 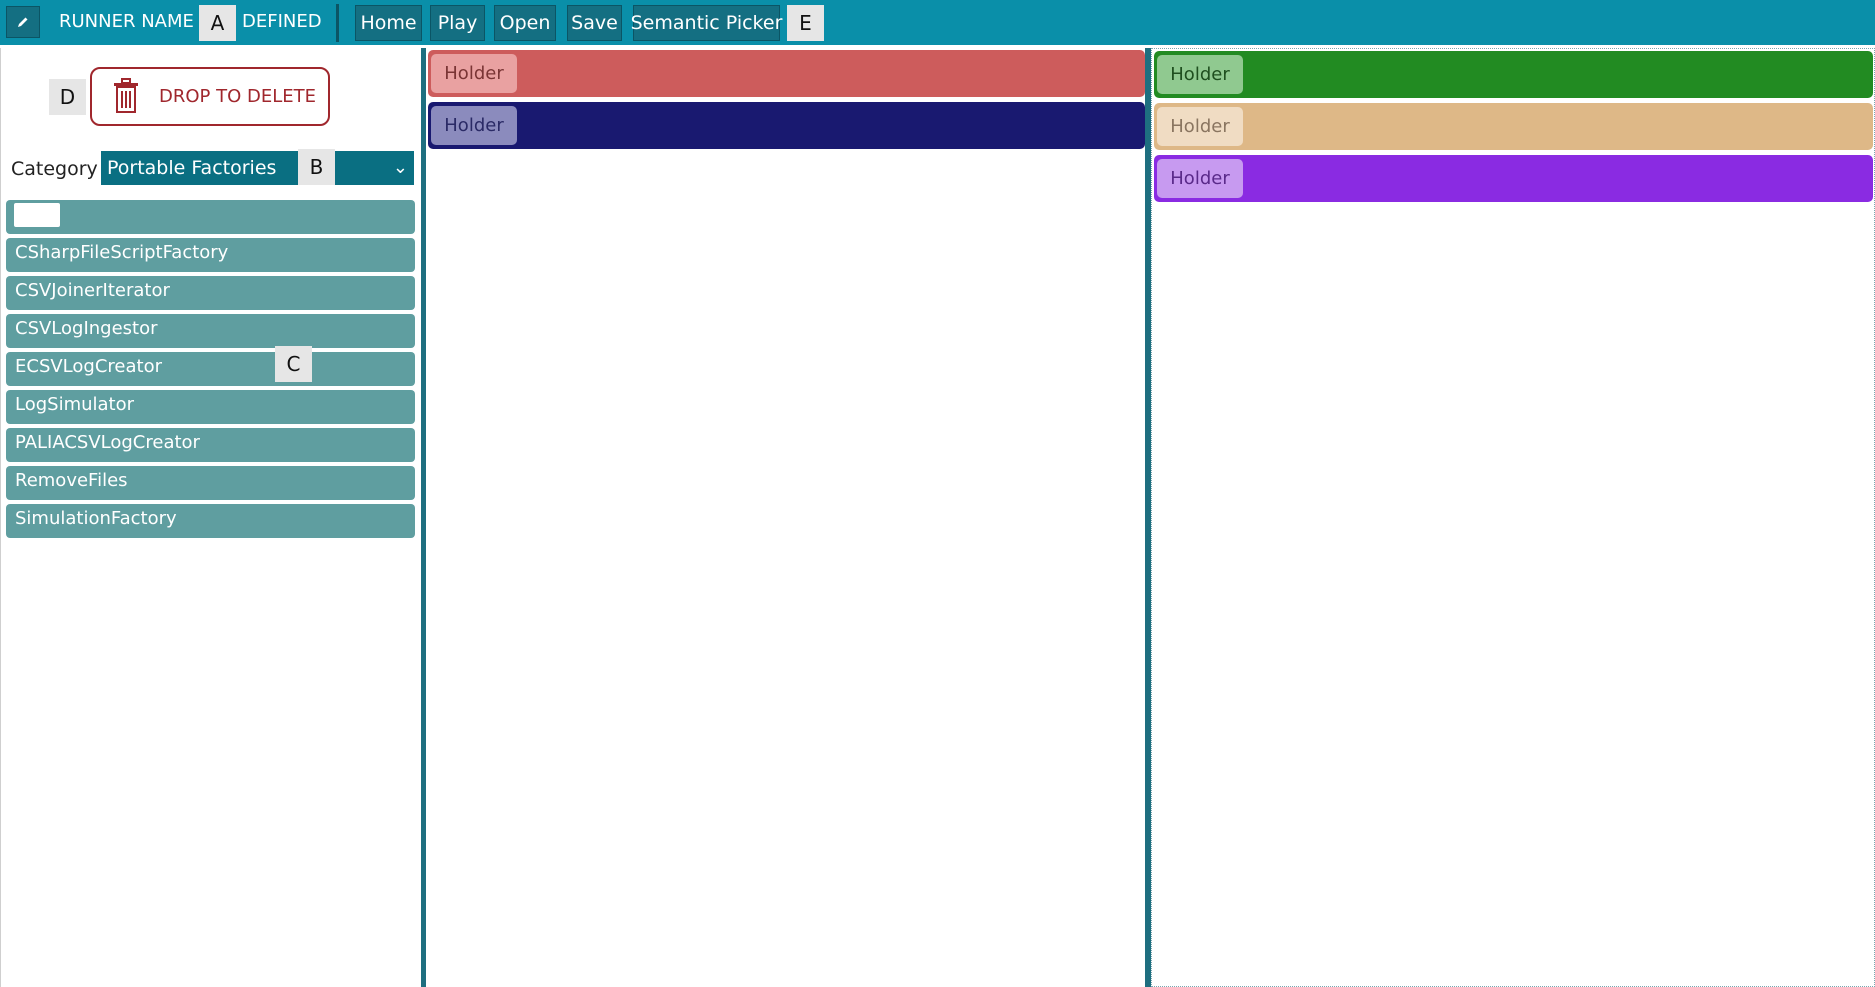 What do you see at coordinates (1513, 74) in the screenshot?
I see `holder-bar-green: Holder` at bounding box center [1513, 74].